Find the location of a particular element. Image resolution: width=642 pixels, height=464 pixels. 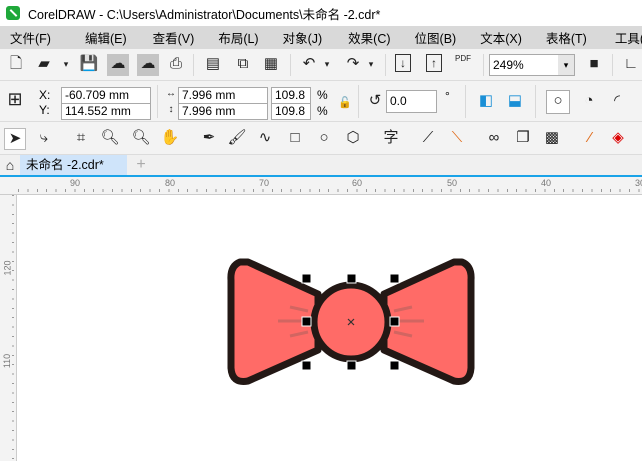

pick-tool-icon: ➤ is located at coordinates (15, 139).